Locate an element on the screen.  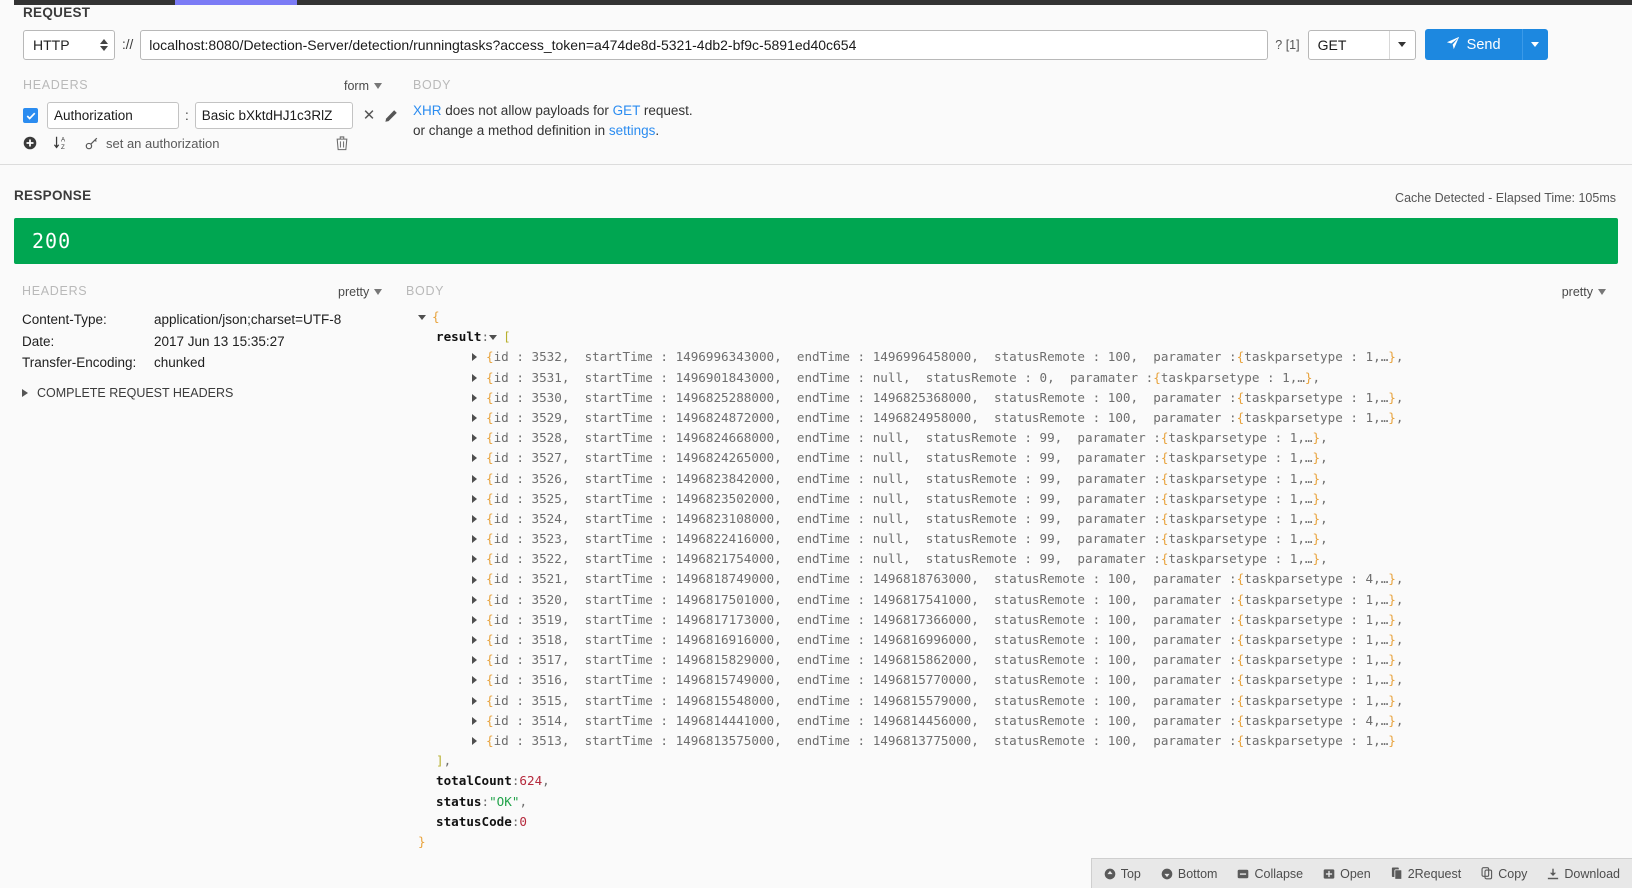
toolbar-item-label: Open is located at coordinates (1355, 873).